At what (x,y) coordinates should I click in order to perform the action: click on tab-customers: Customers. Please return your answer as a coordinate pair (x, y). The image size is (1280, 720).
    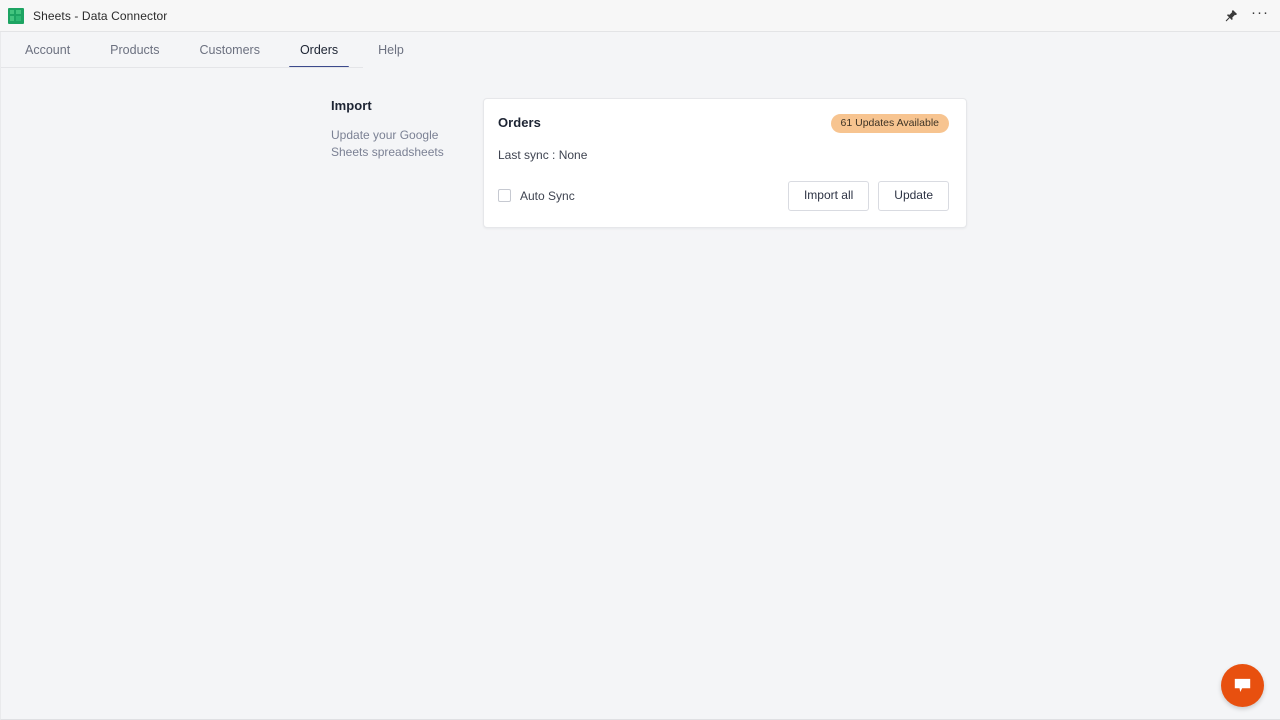
    Looking at the image, I should click on (230, 50).